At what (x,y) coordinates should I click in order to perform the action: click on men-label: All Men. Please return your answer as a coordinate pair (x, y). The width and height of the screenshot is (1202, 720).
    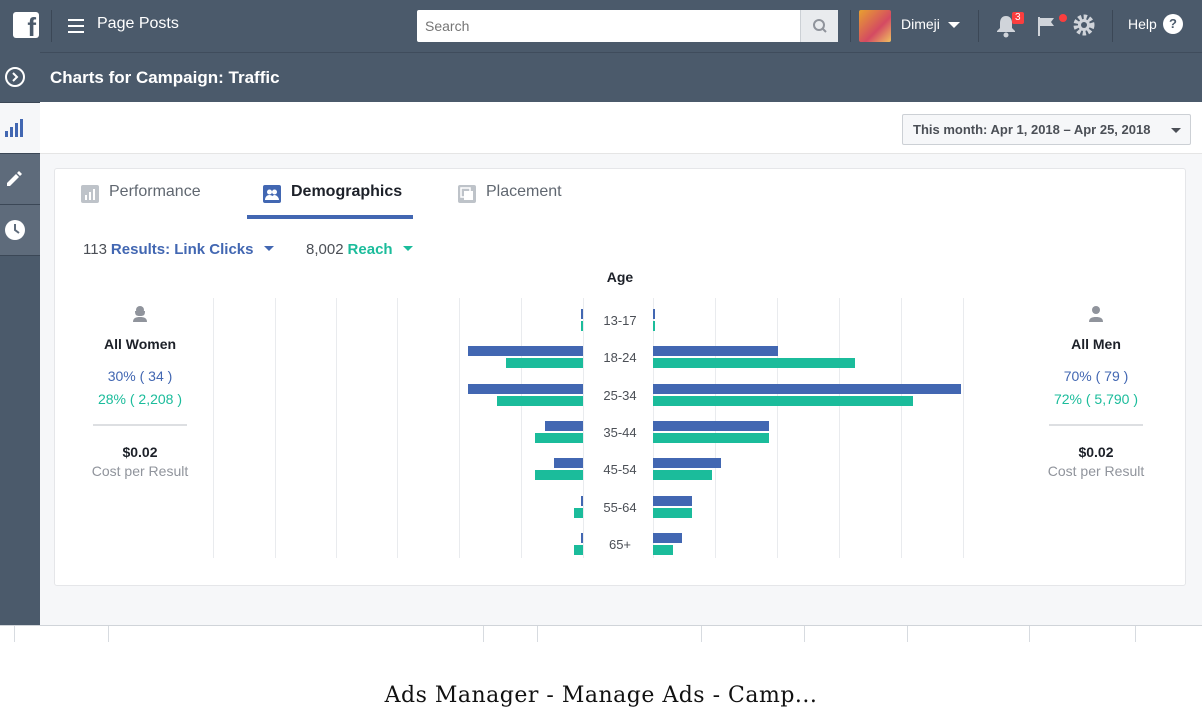
    Looking at the image, I should click on (1096, 344).